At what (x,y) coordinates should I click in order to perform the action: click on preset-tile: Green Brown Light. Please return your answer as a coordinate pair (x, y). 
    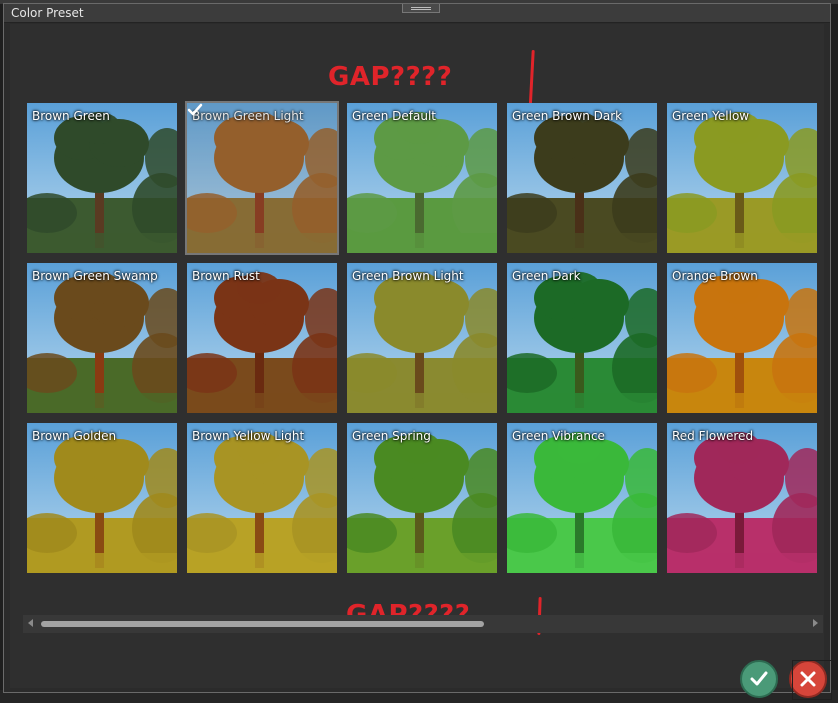
    Looking at the image, I should click on (422, 338).